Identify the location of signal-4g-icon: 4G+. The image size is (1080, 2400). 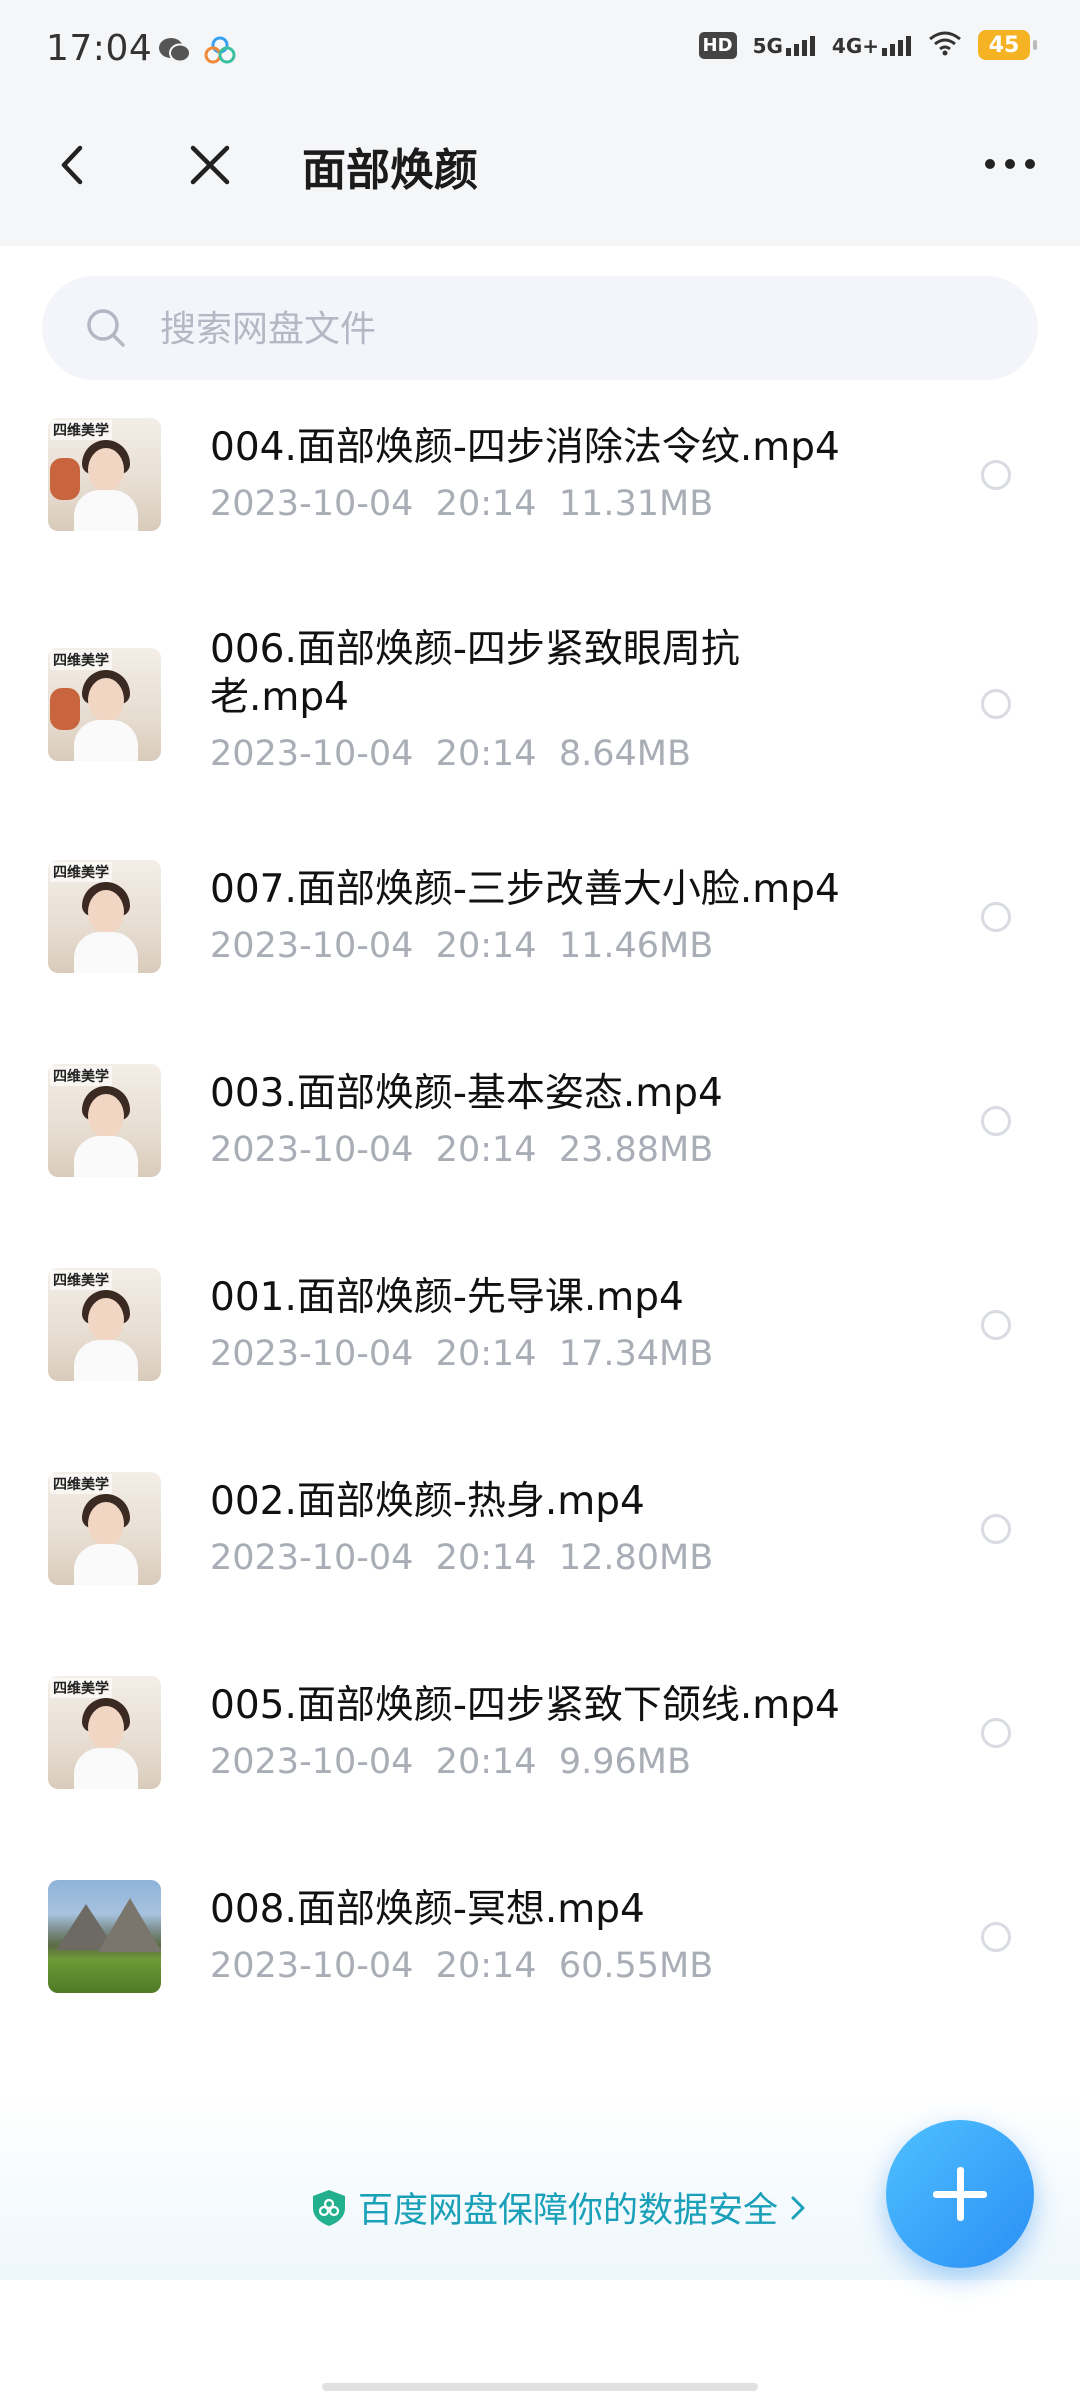
(872, 45).